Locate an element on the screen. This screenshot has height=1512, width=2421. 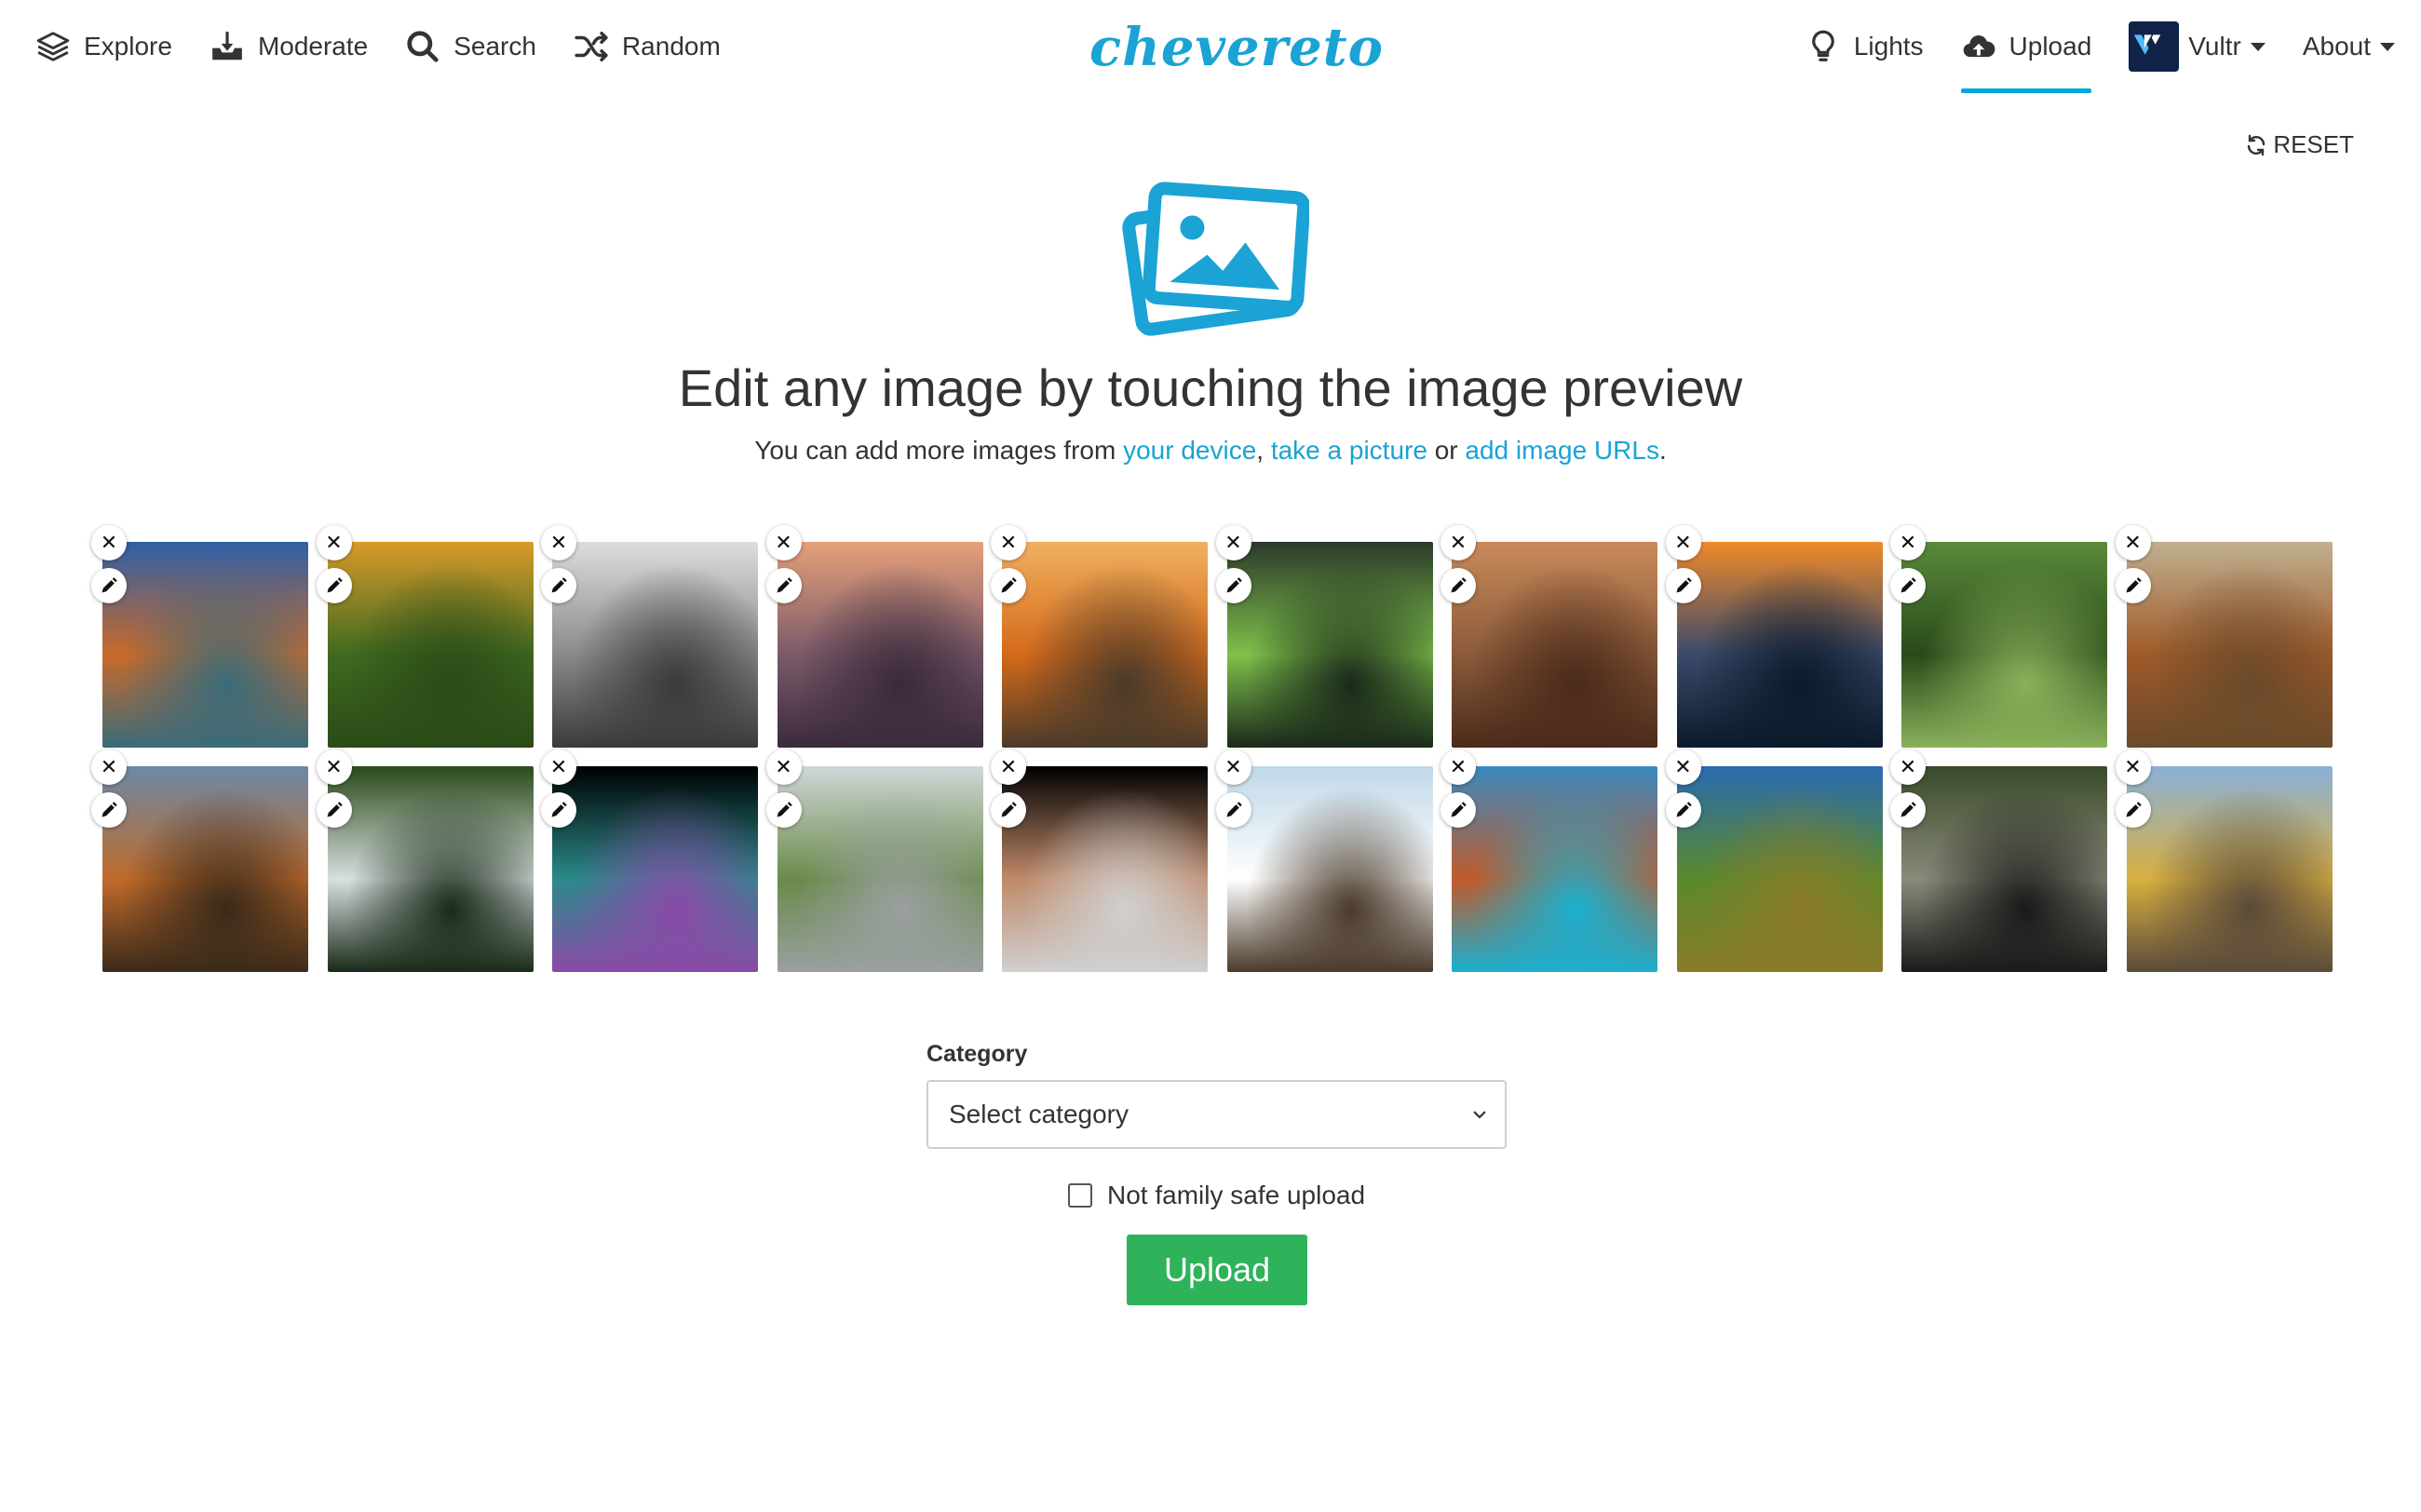
nav-about: About is located at coordinates (2349, 47).